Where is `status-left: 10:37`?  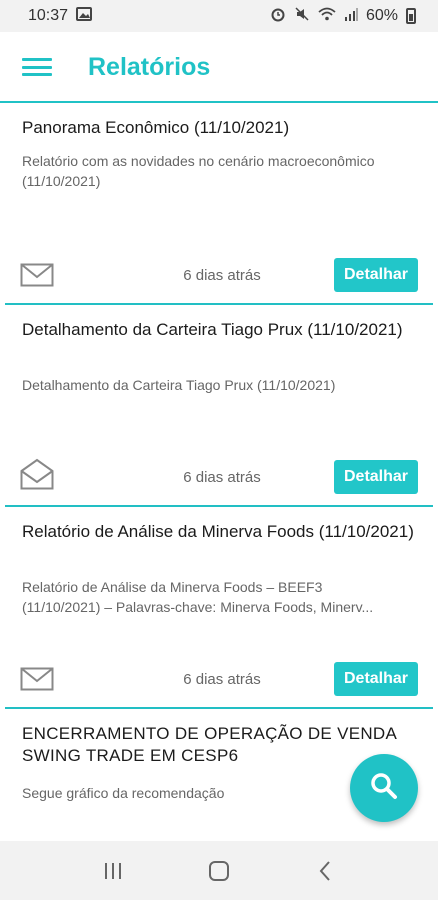 status-left: 10:37 is located at coordinates (60, 16).